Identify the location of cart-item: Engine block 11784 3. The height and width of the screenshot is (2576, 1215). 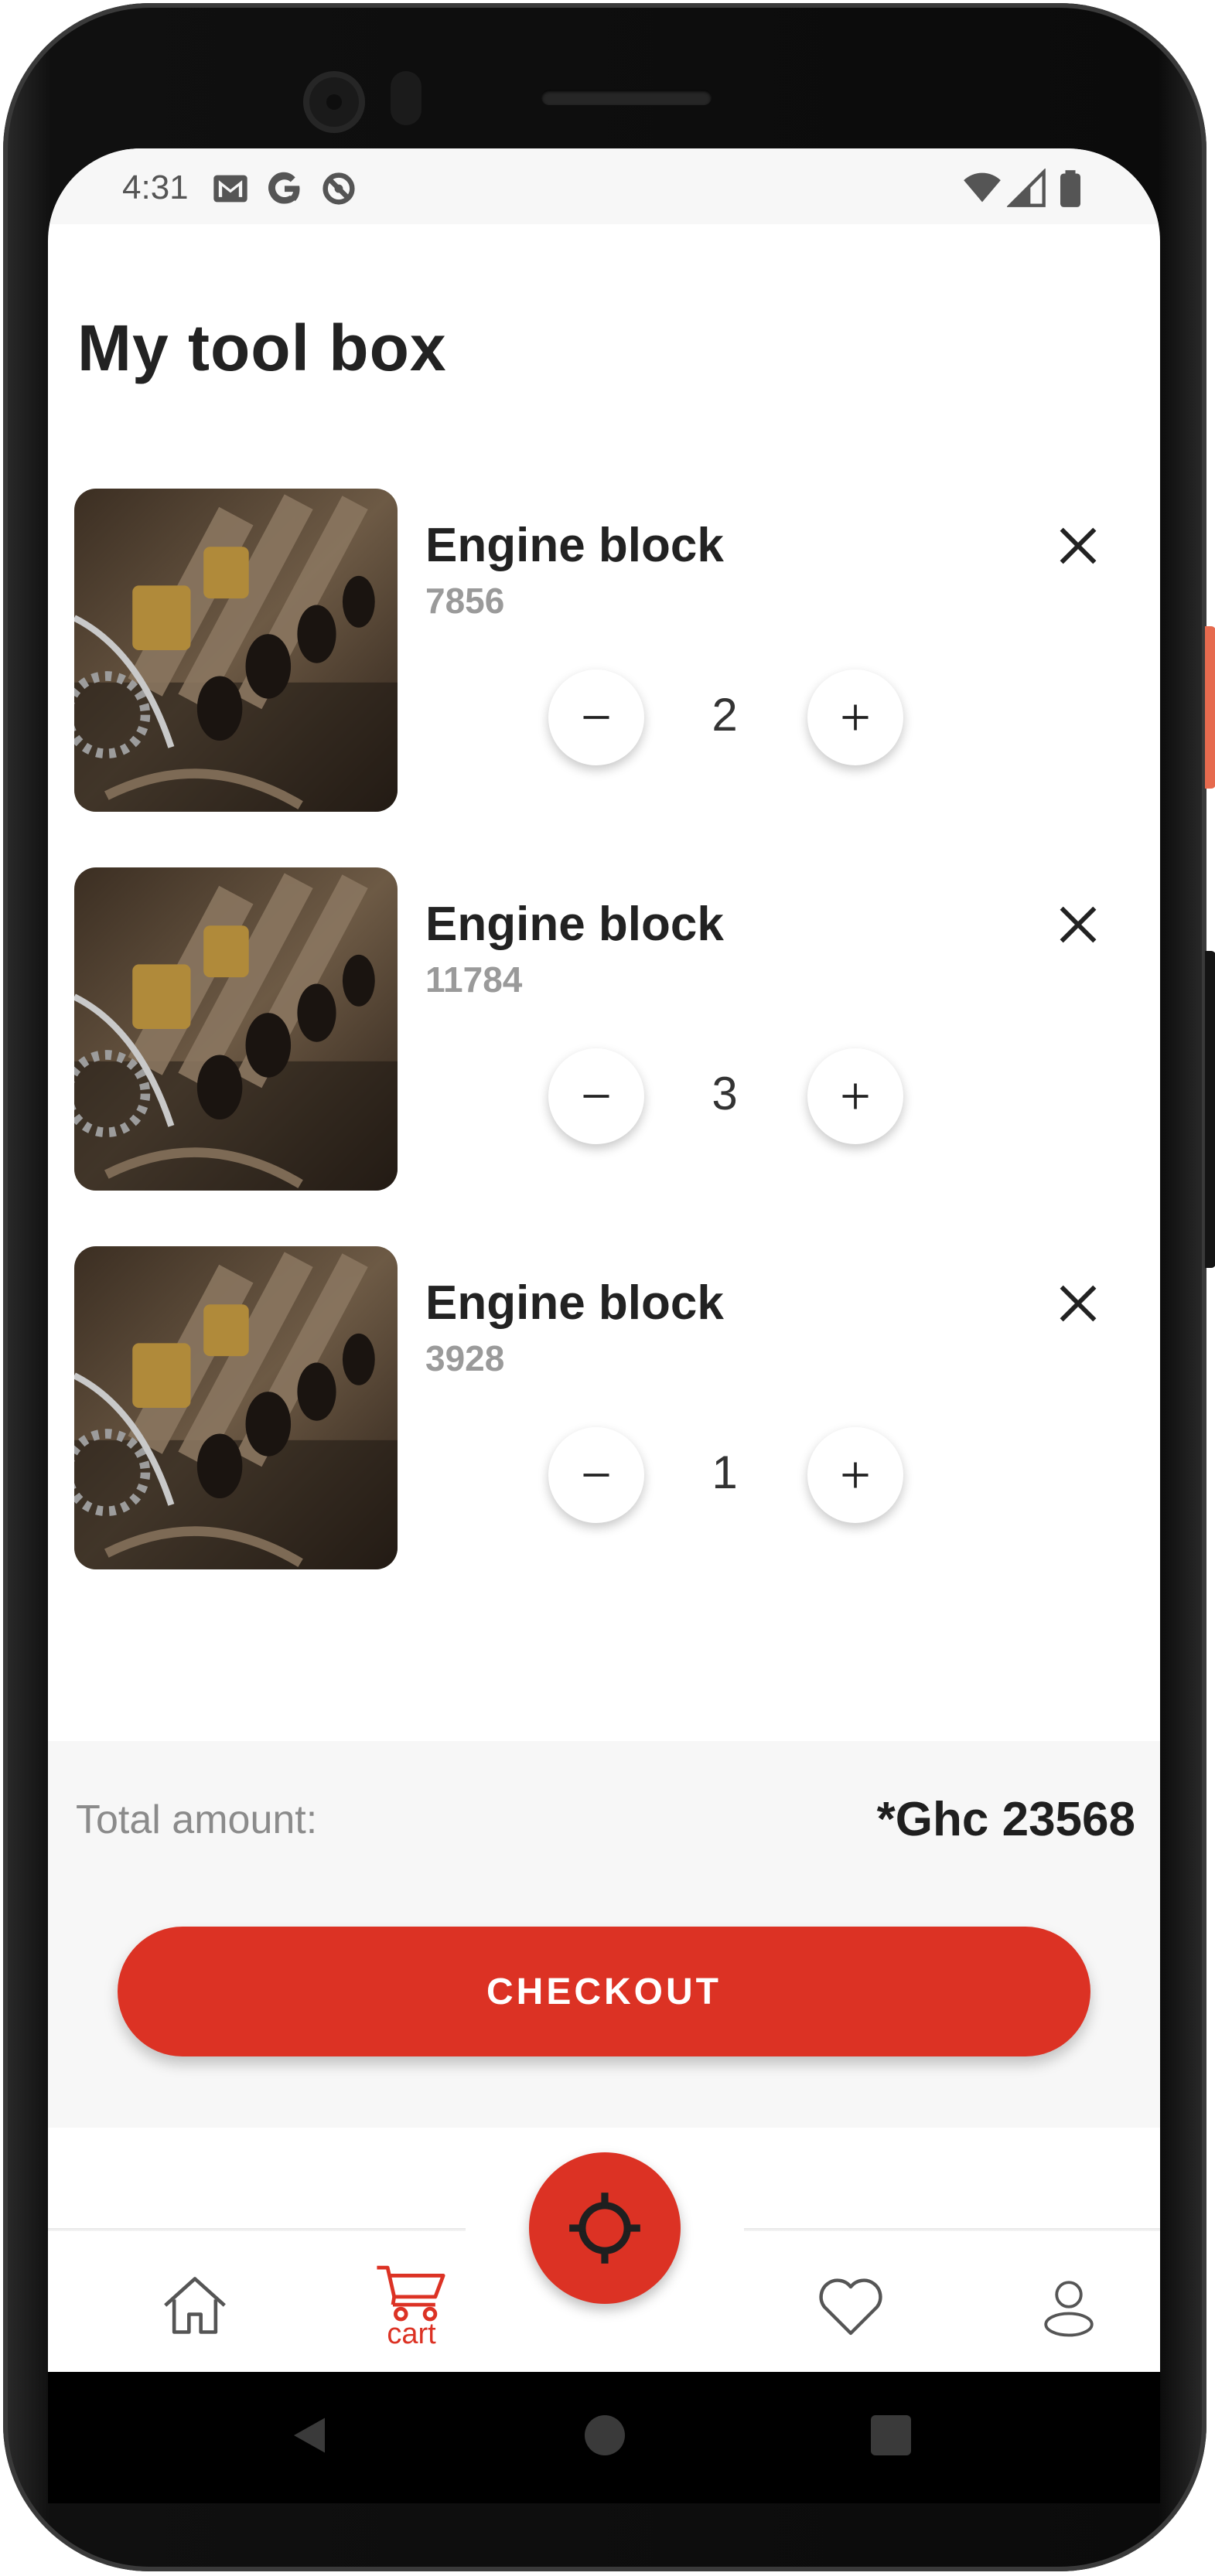
(604, 1029).